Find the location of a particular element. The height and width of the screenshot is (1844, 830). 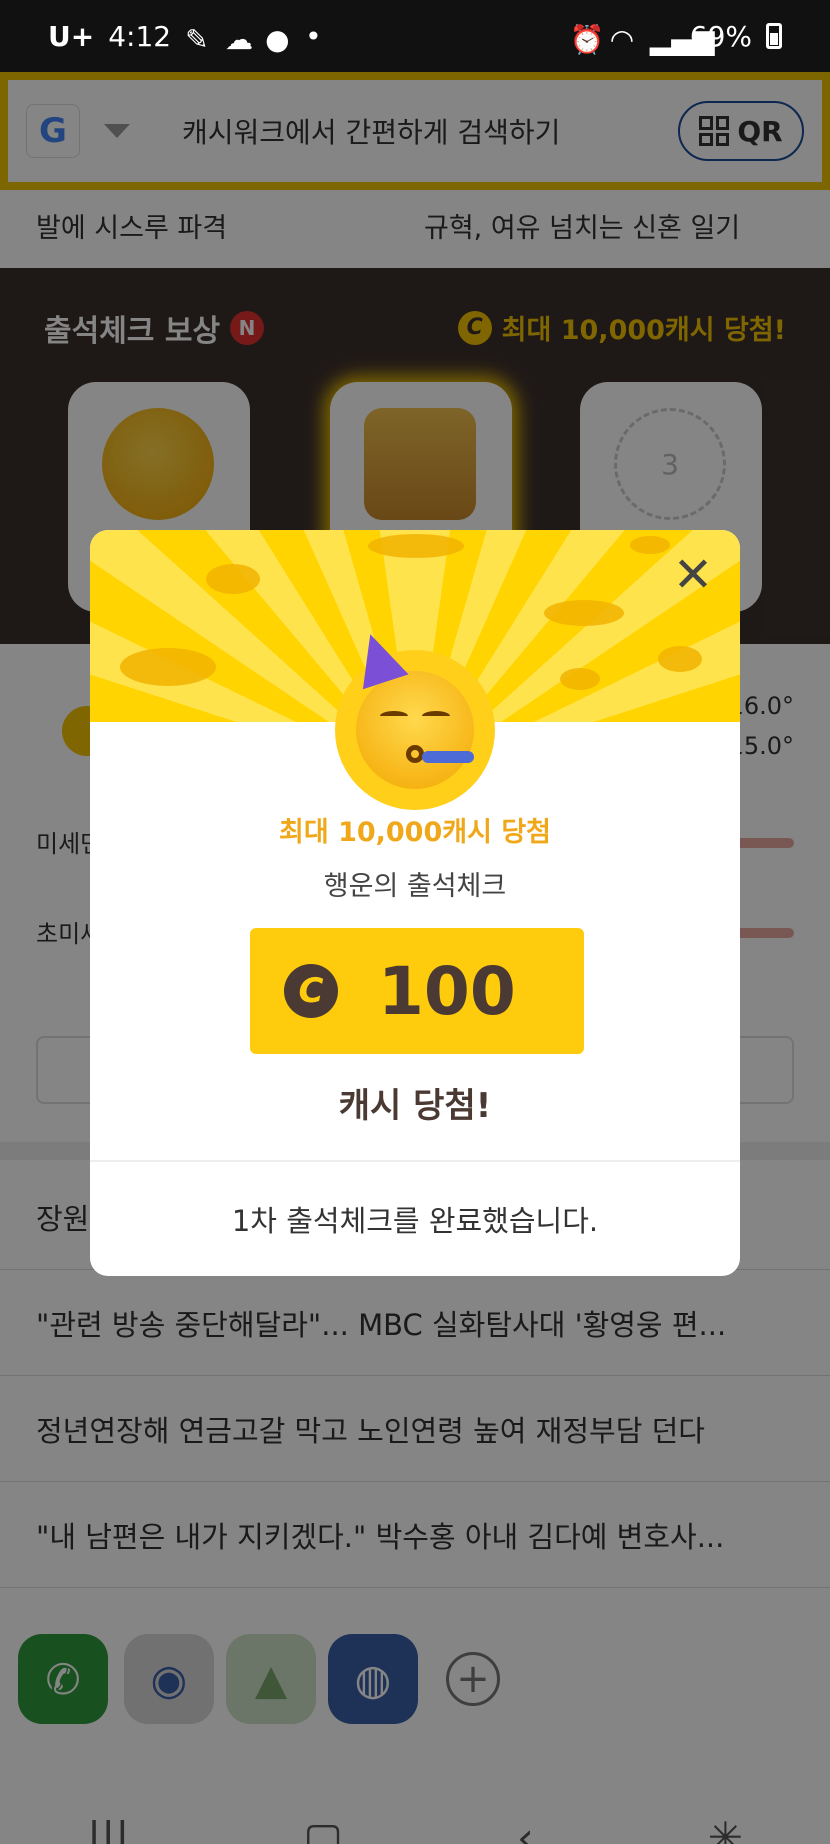

modal-divider is located at coordinates (415, 1161).